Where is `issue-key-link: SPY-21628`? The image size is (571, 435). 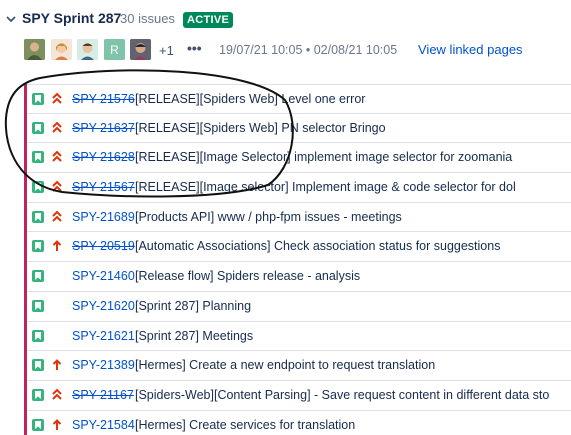
issue-key-link: SPY-21628 is located at coordinates (103, 157).